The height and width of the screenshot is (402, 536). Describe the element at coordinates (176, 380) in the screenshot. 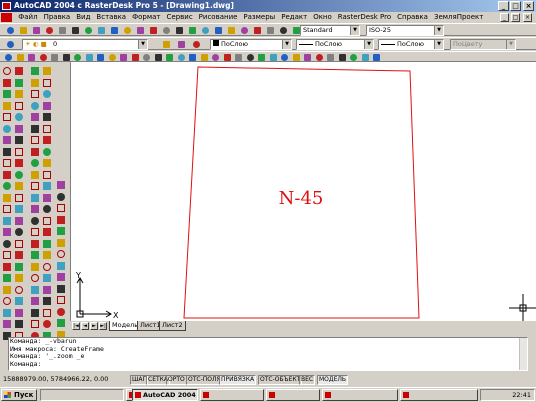

I see `status-toggle: ОРТО` at that location.